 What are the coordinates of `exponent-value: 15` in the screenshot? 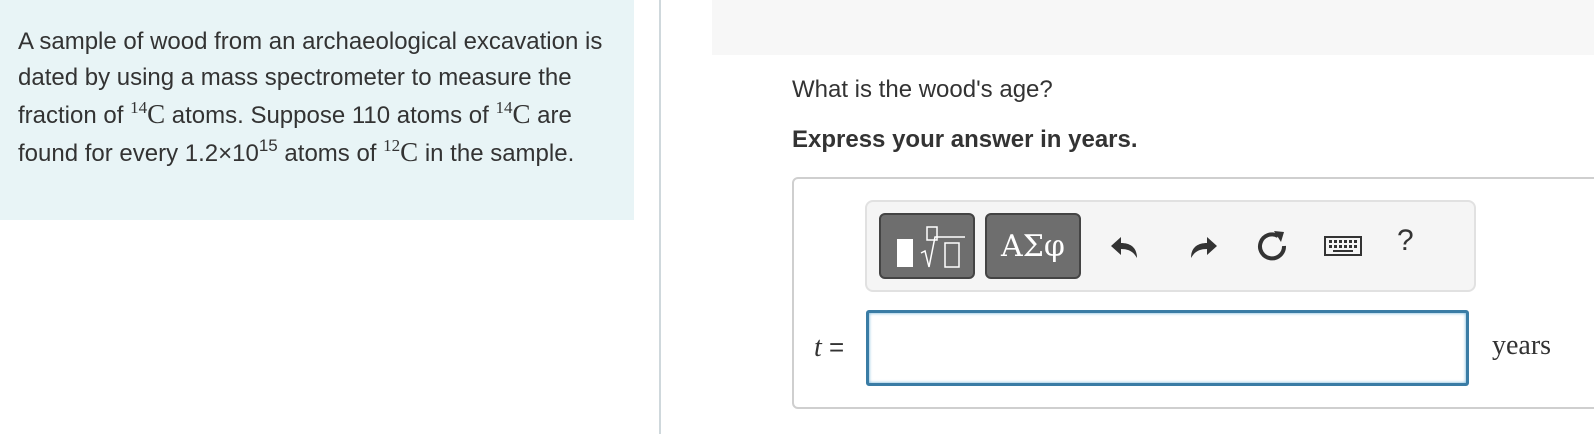 It's located at (268, 145).